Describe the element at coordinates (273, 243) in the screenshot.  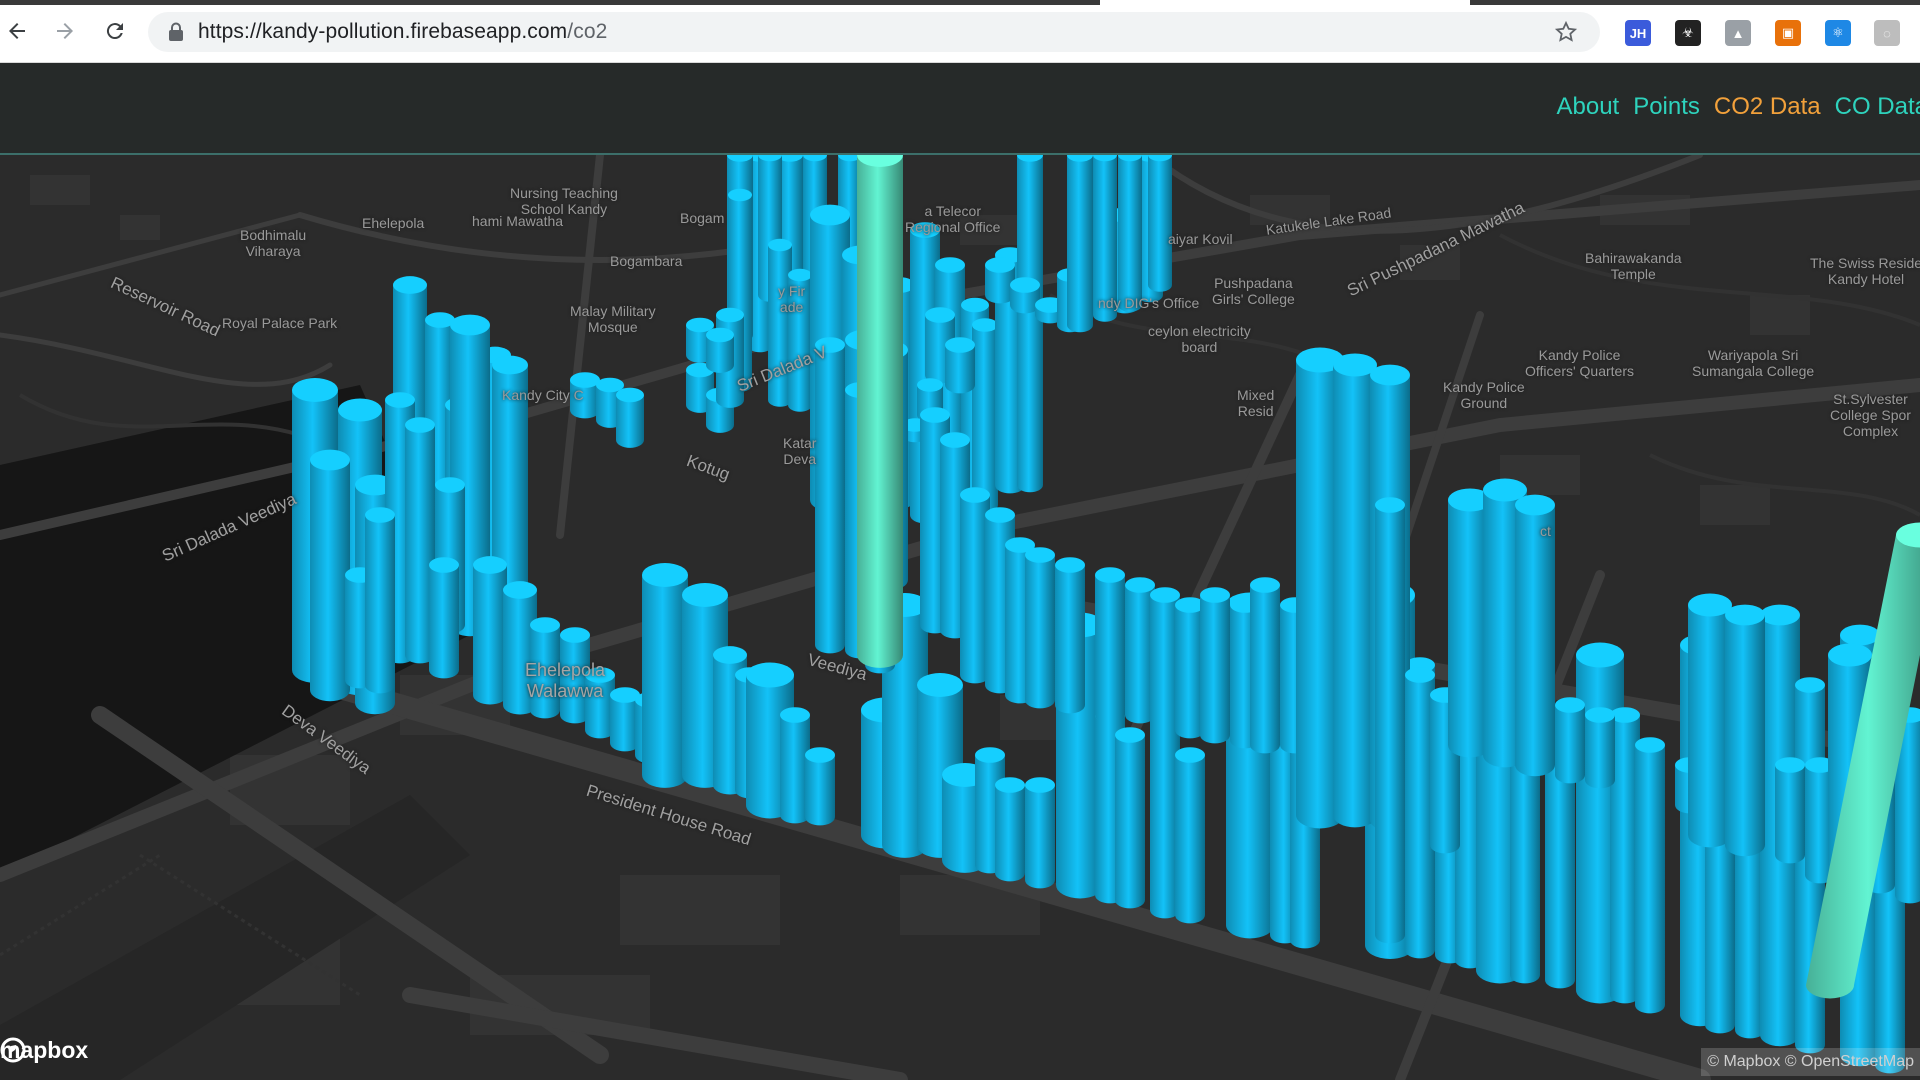
I see `label-bodhimalu: Bodhimalu Viharaya` at that location.